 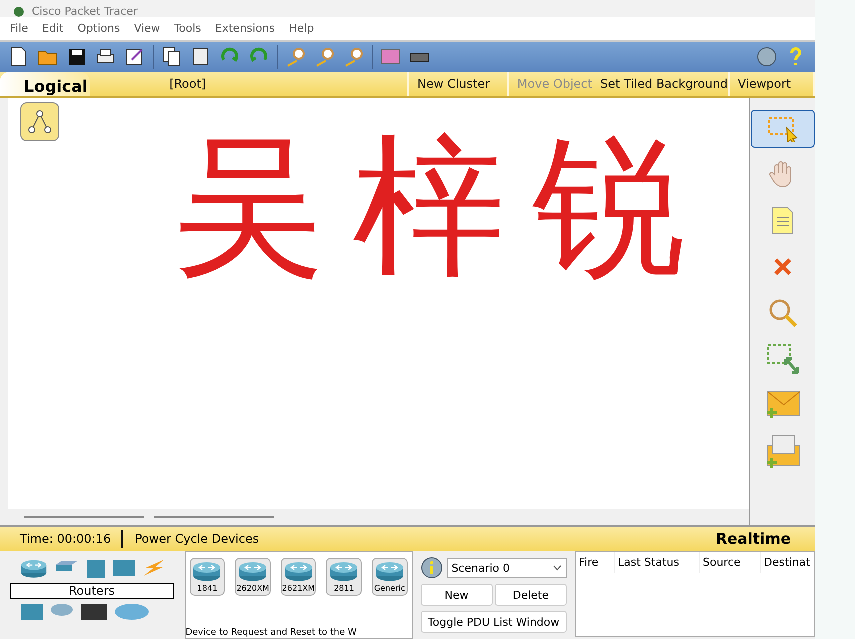 What do you see at coordinates (506, 568) in the screenshot?
I see `scenario-dropdown: Scenario 0` at bounding box center [506, 568].